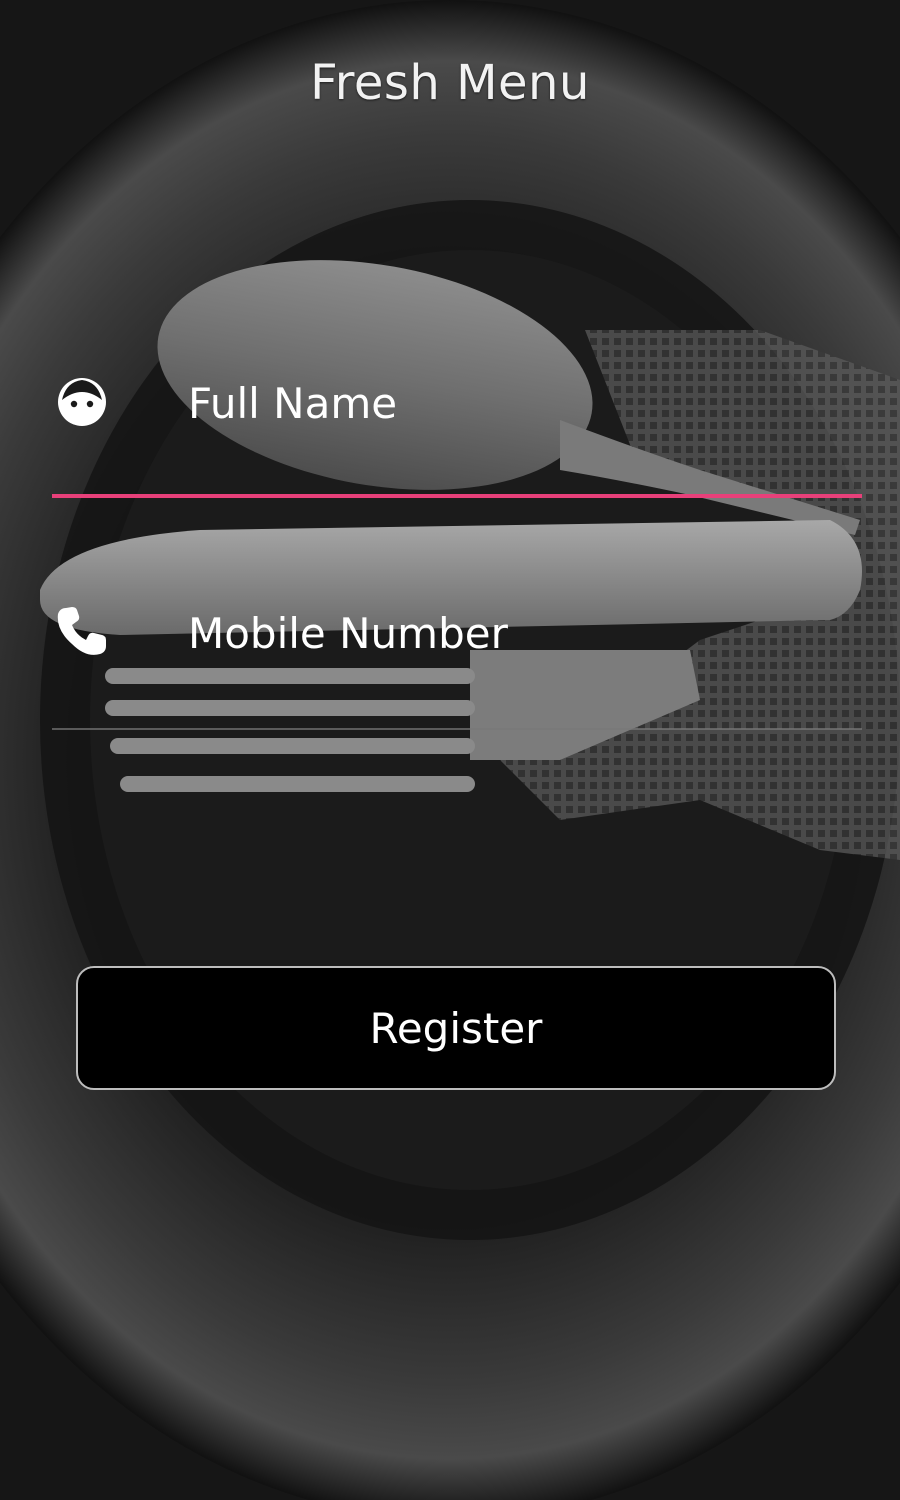 This screenshot has width=900, height=1500. Describe the element at coordinates (81, 631) in the screenshot. I see `phone-icon` at that location.